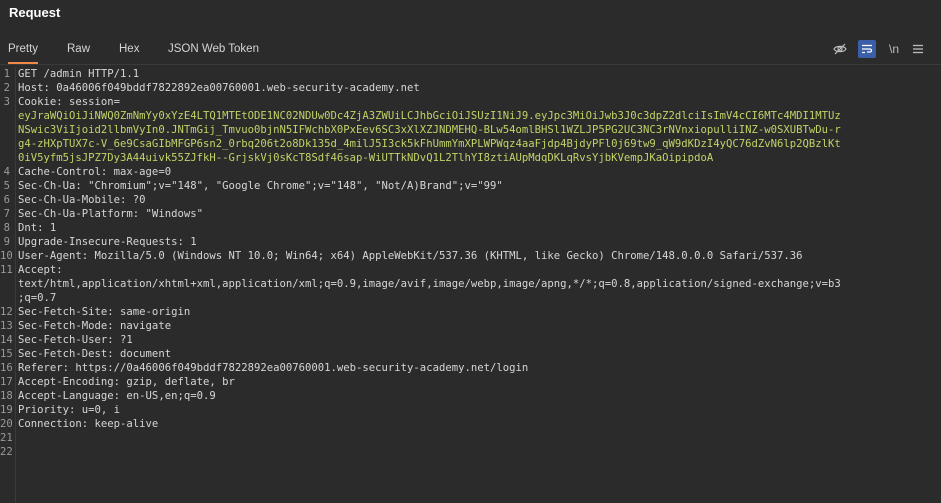  I want to click on editor-line: 19 Priority: u=0, i, so click(470, 410).